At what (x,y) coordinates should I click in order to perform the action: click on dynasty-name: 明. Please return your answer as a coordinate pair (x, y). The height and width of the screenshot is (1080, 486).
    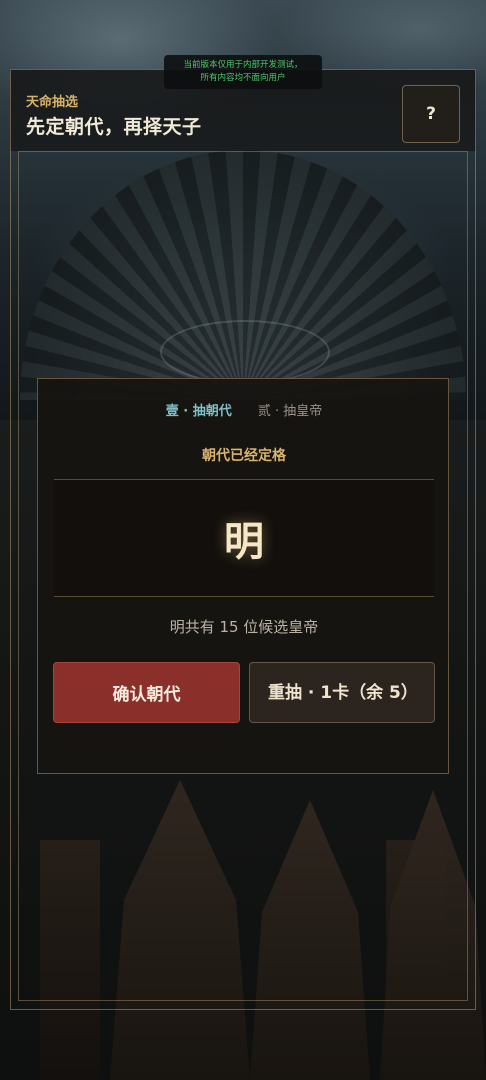
    Looking at the image, I should click on (244, 541).